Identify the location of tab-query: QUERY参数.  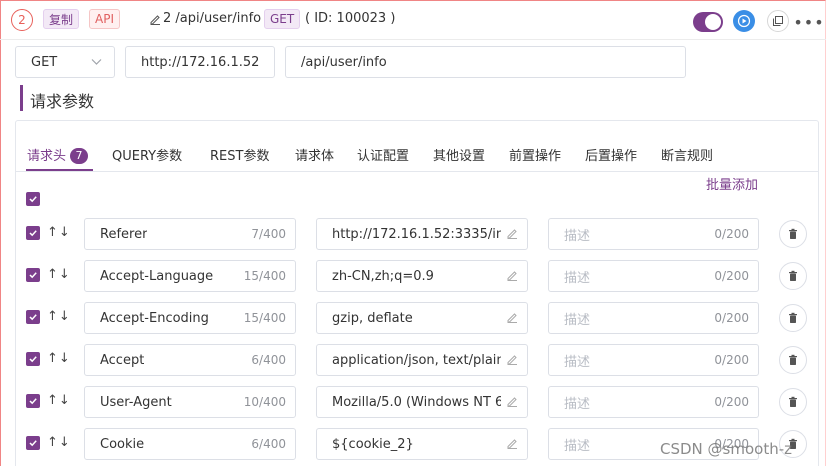
(147, 154).